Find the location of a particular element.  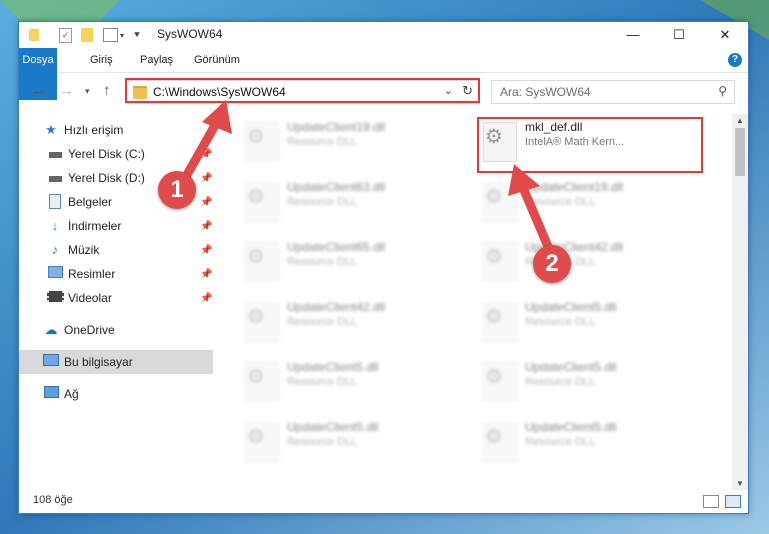

new-folder-icon is located at coordinates (87, 35).